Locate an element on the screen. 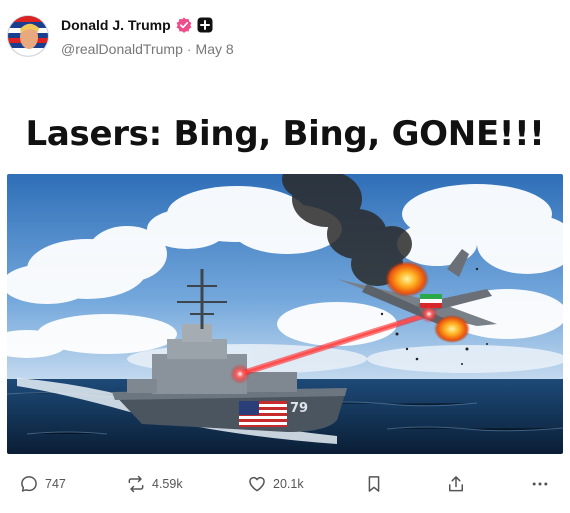 This screenshot has height=513, width=570. more-button is located at coordinates (540, 484).